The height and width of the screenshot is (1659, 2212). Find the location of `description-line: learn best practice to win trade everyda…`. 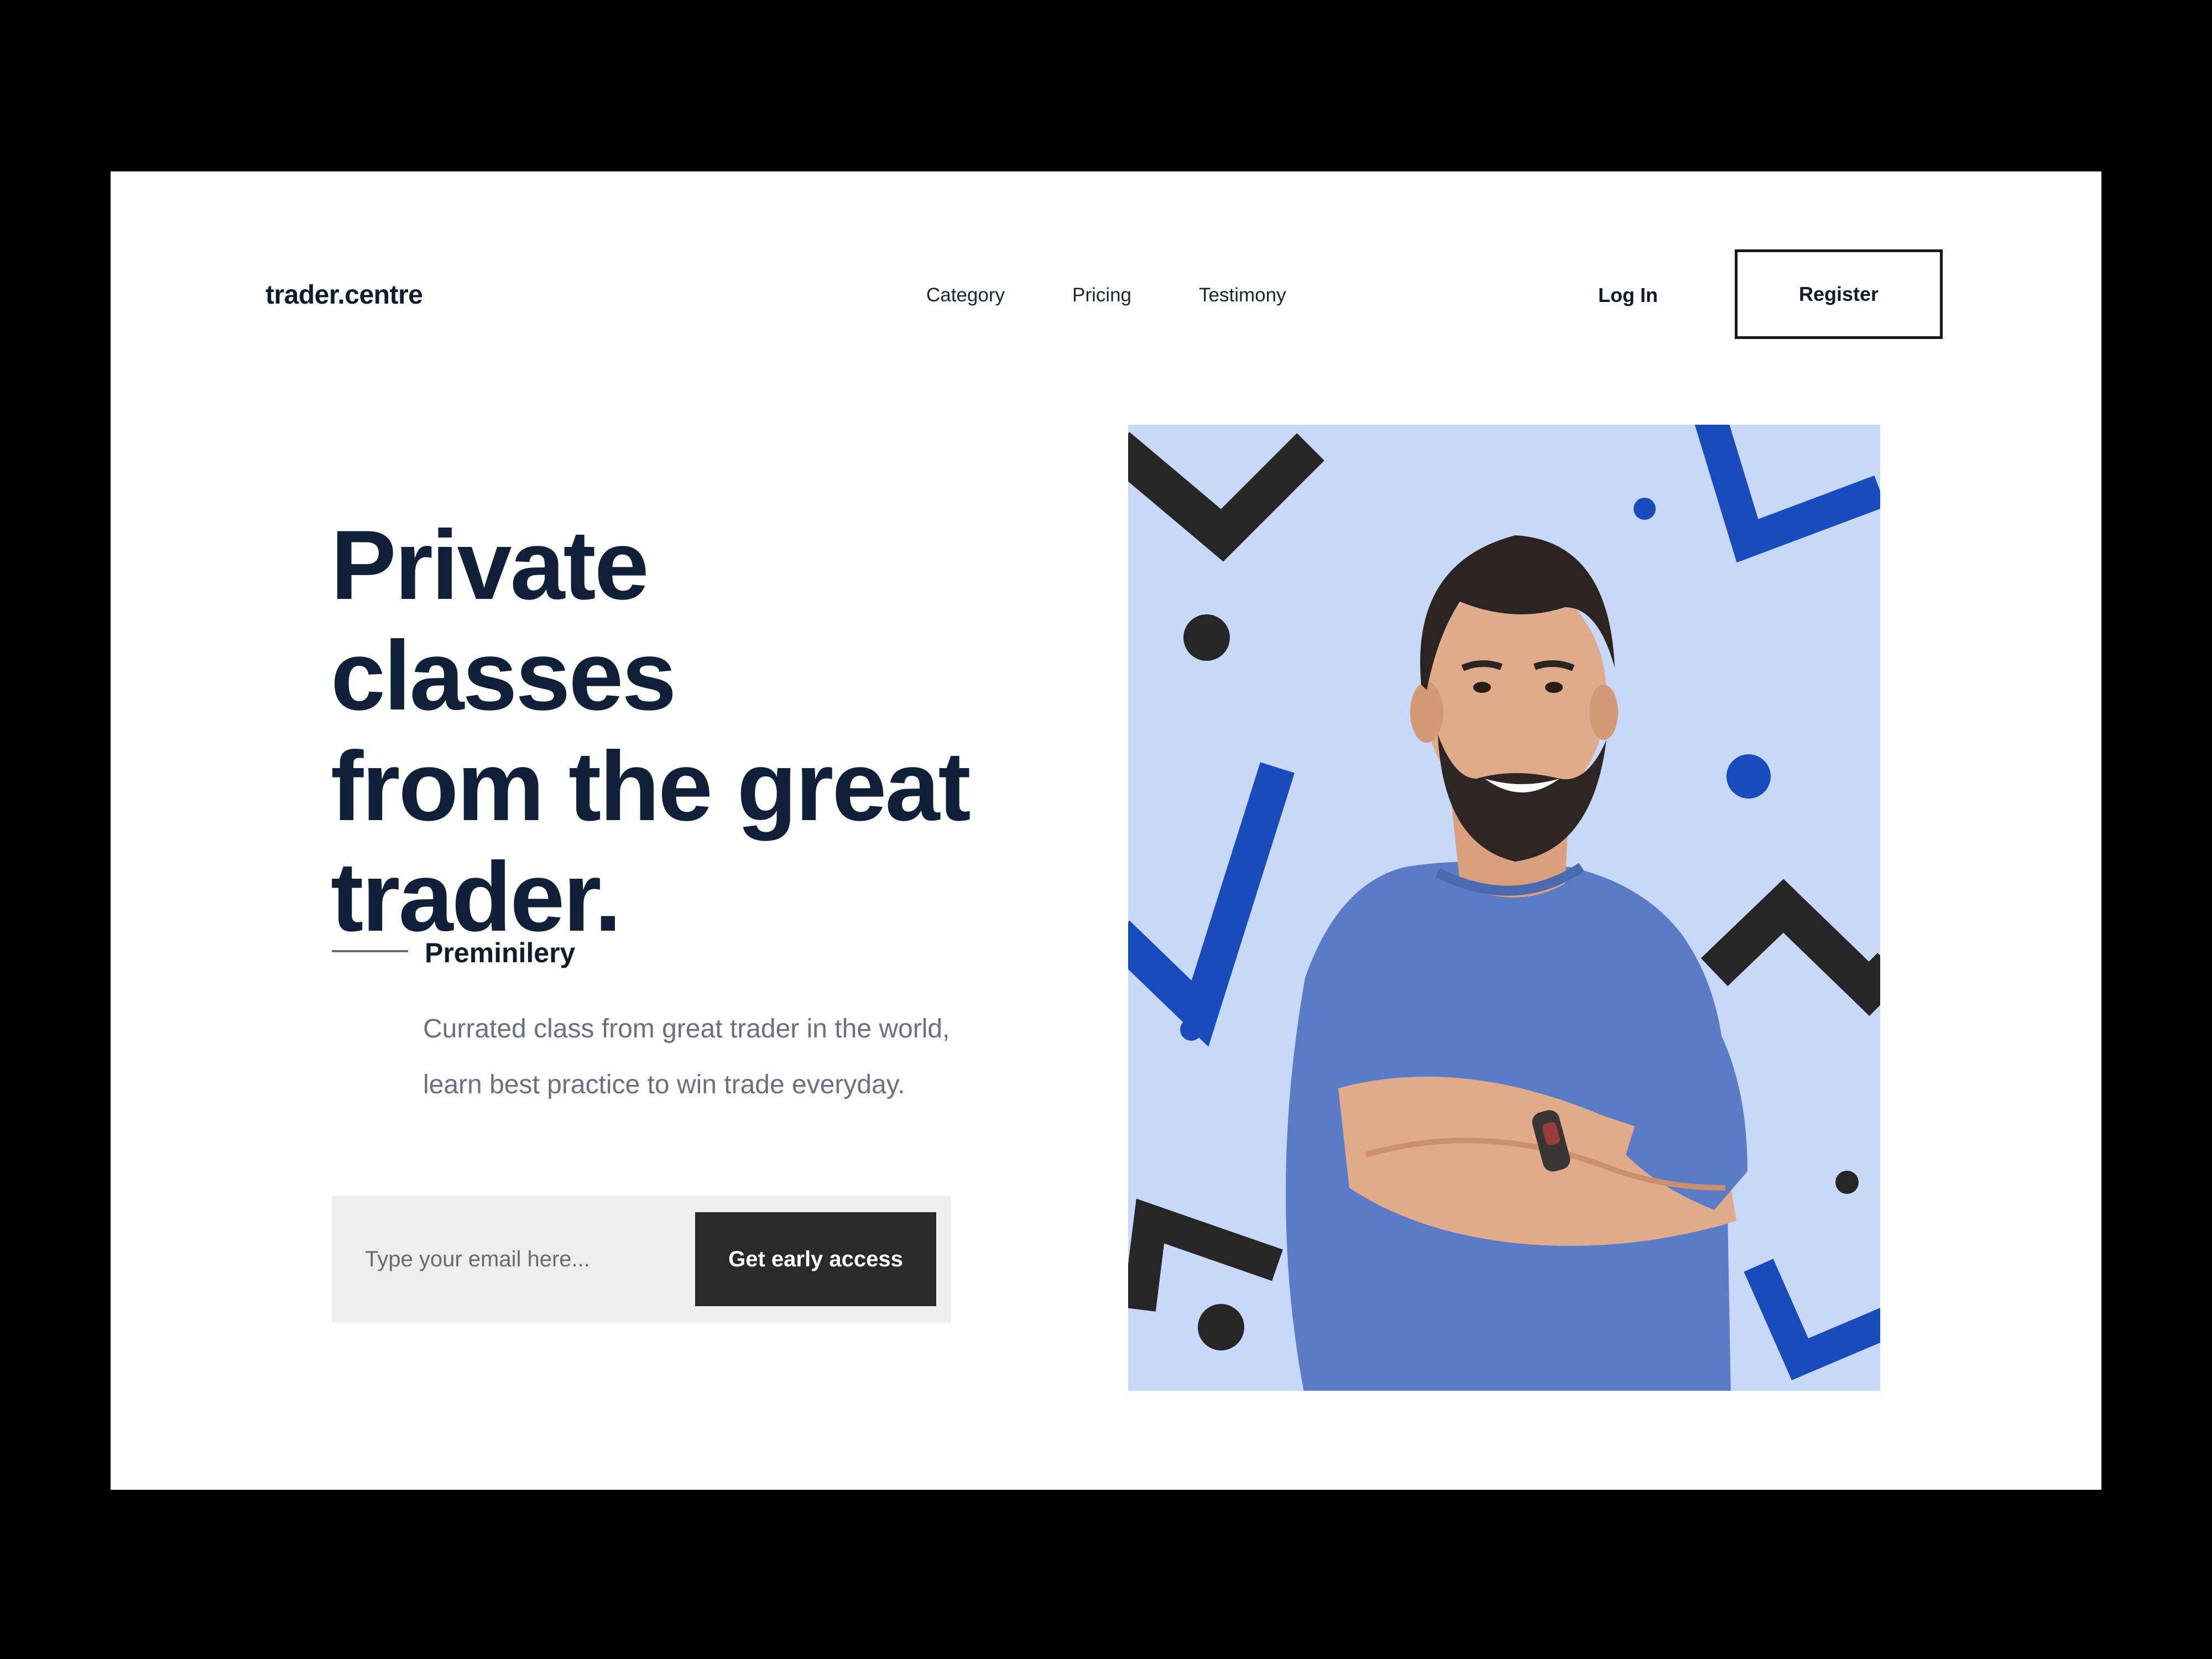

description-line: learn best practice to win trade everyda… is located at coordinates (664, 1084).